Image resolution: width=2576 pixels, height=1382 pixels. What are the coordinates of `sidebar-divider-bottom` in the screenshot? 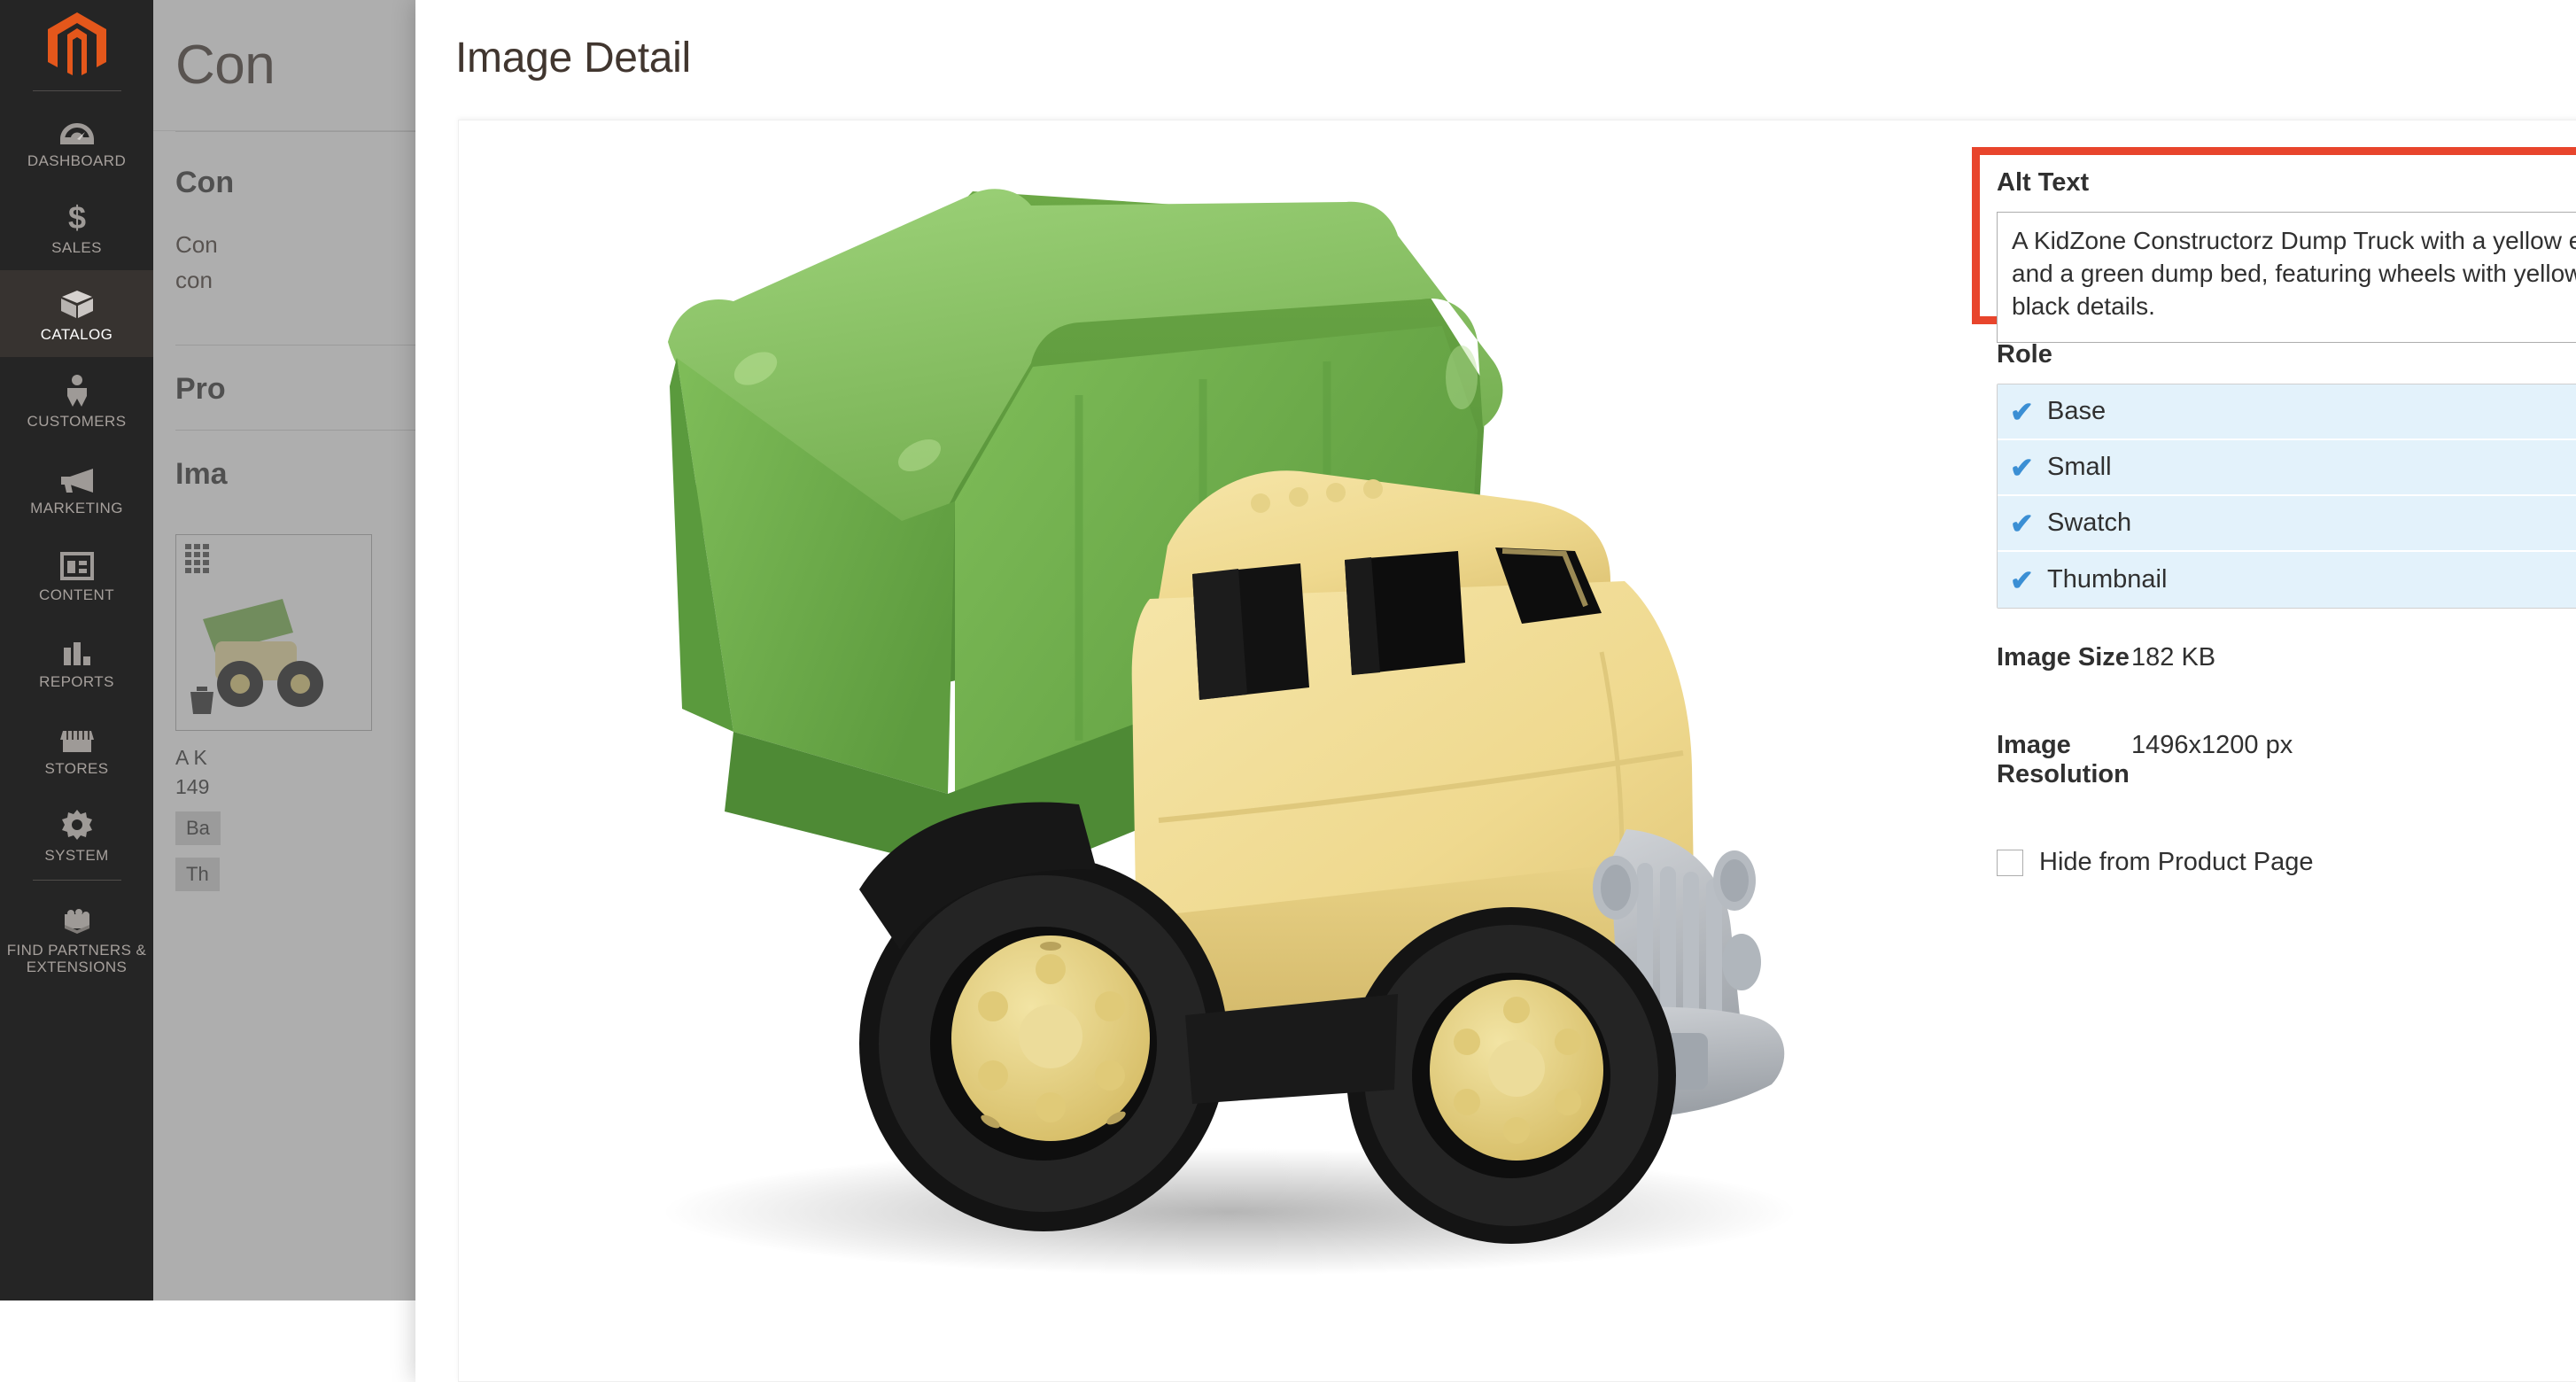 It's located at (77, 880).